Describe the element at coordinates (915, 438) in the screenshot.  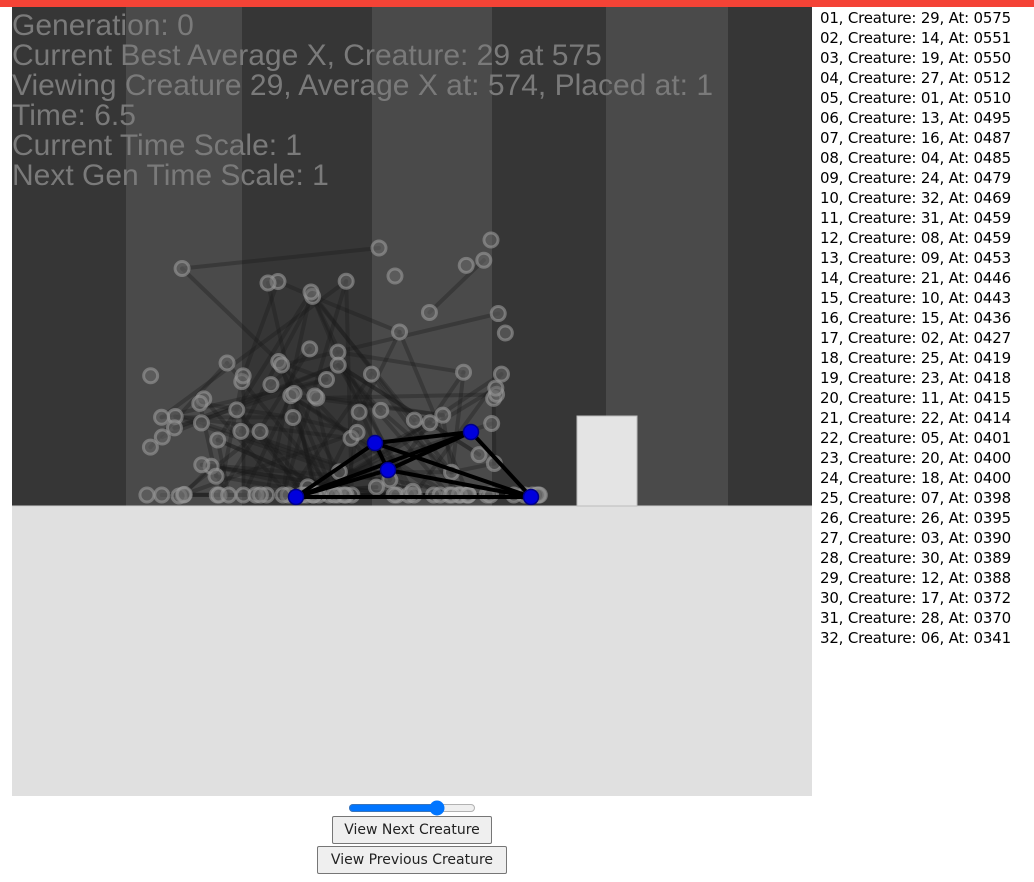
I see `leaderboard-row: 22, Creature: 05, At: 0401` at that location.